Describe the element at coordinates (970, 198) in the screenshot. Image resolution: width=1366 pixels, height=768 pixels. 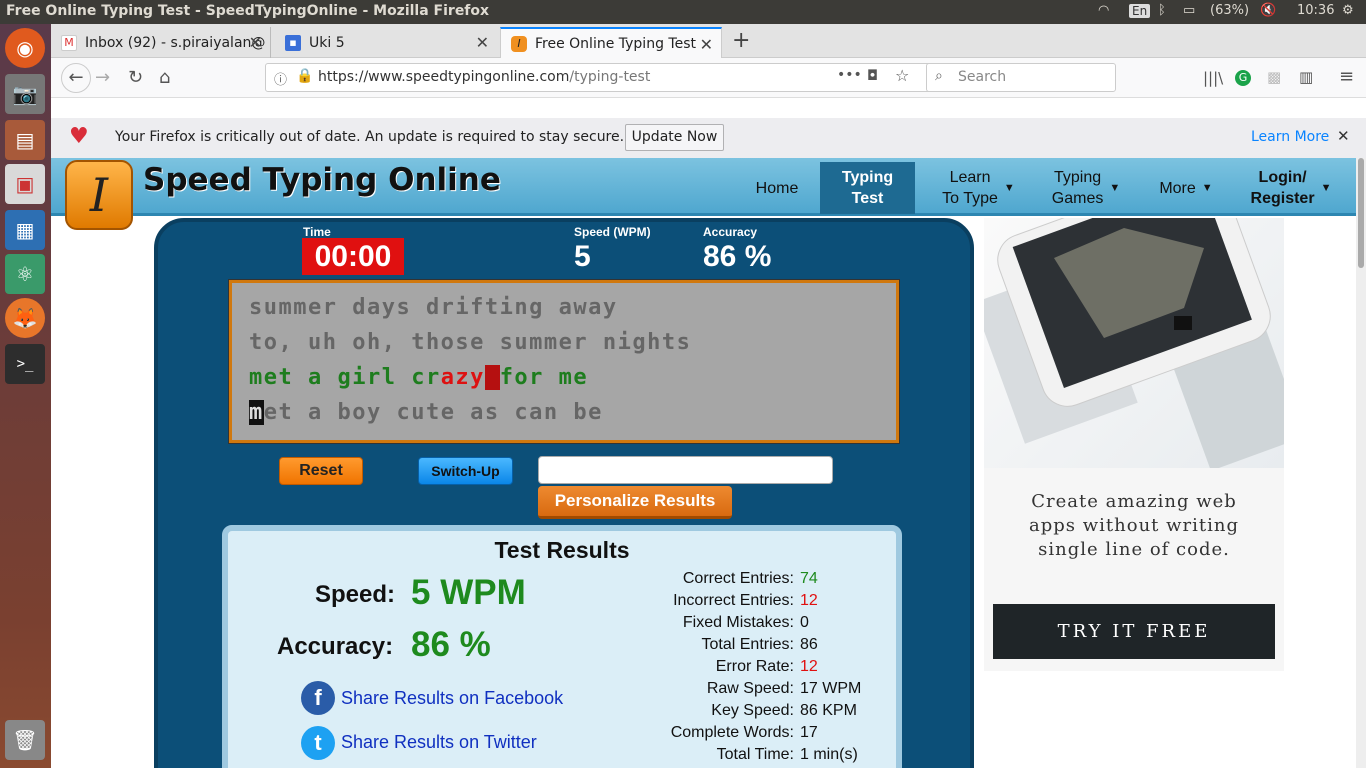
I see `nav-label: To Type` at that location.